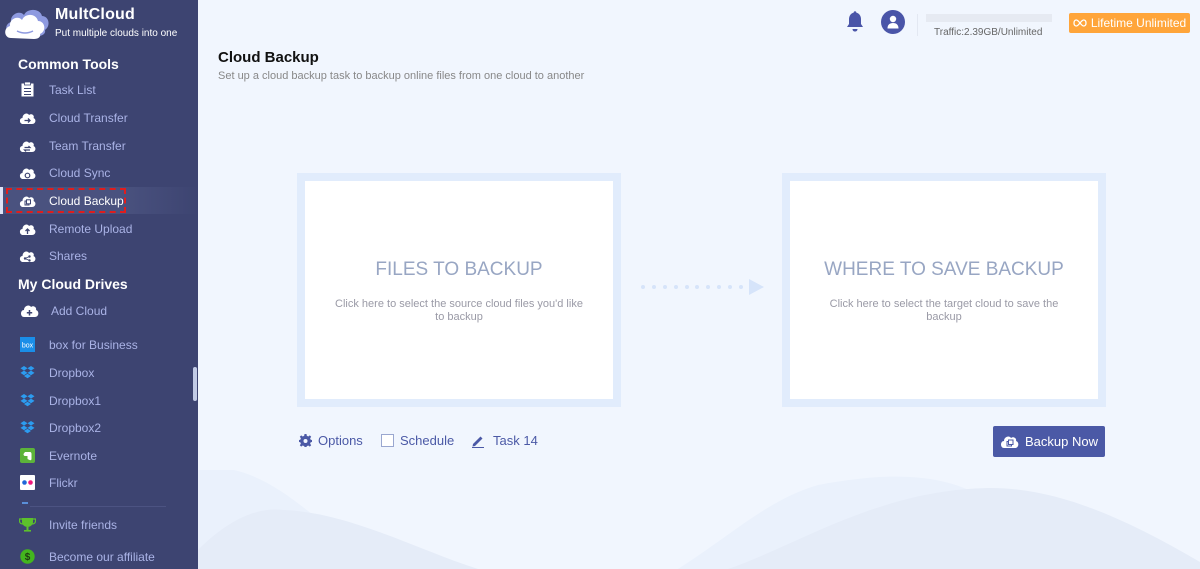 Image resolution: width=1200 pixels, height=569 pixels. I want to click on sidebar-item-cloud-transfer: Cloud Transfer, so click(99, 117).